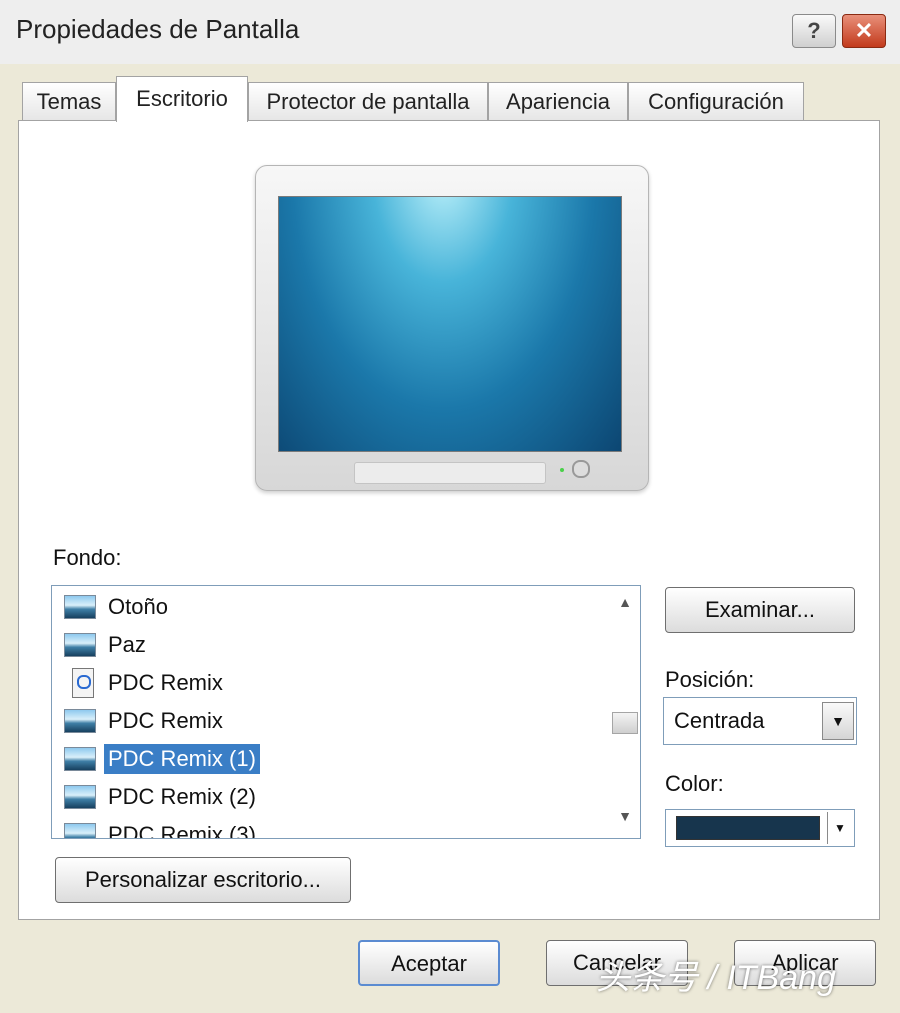 The image size is (900, 1013). I want to click on help-button: ?, so click(814, 31).